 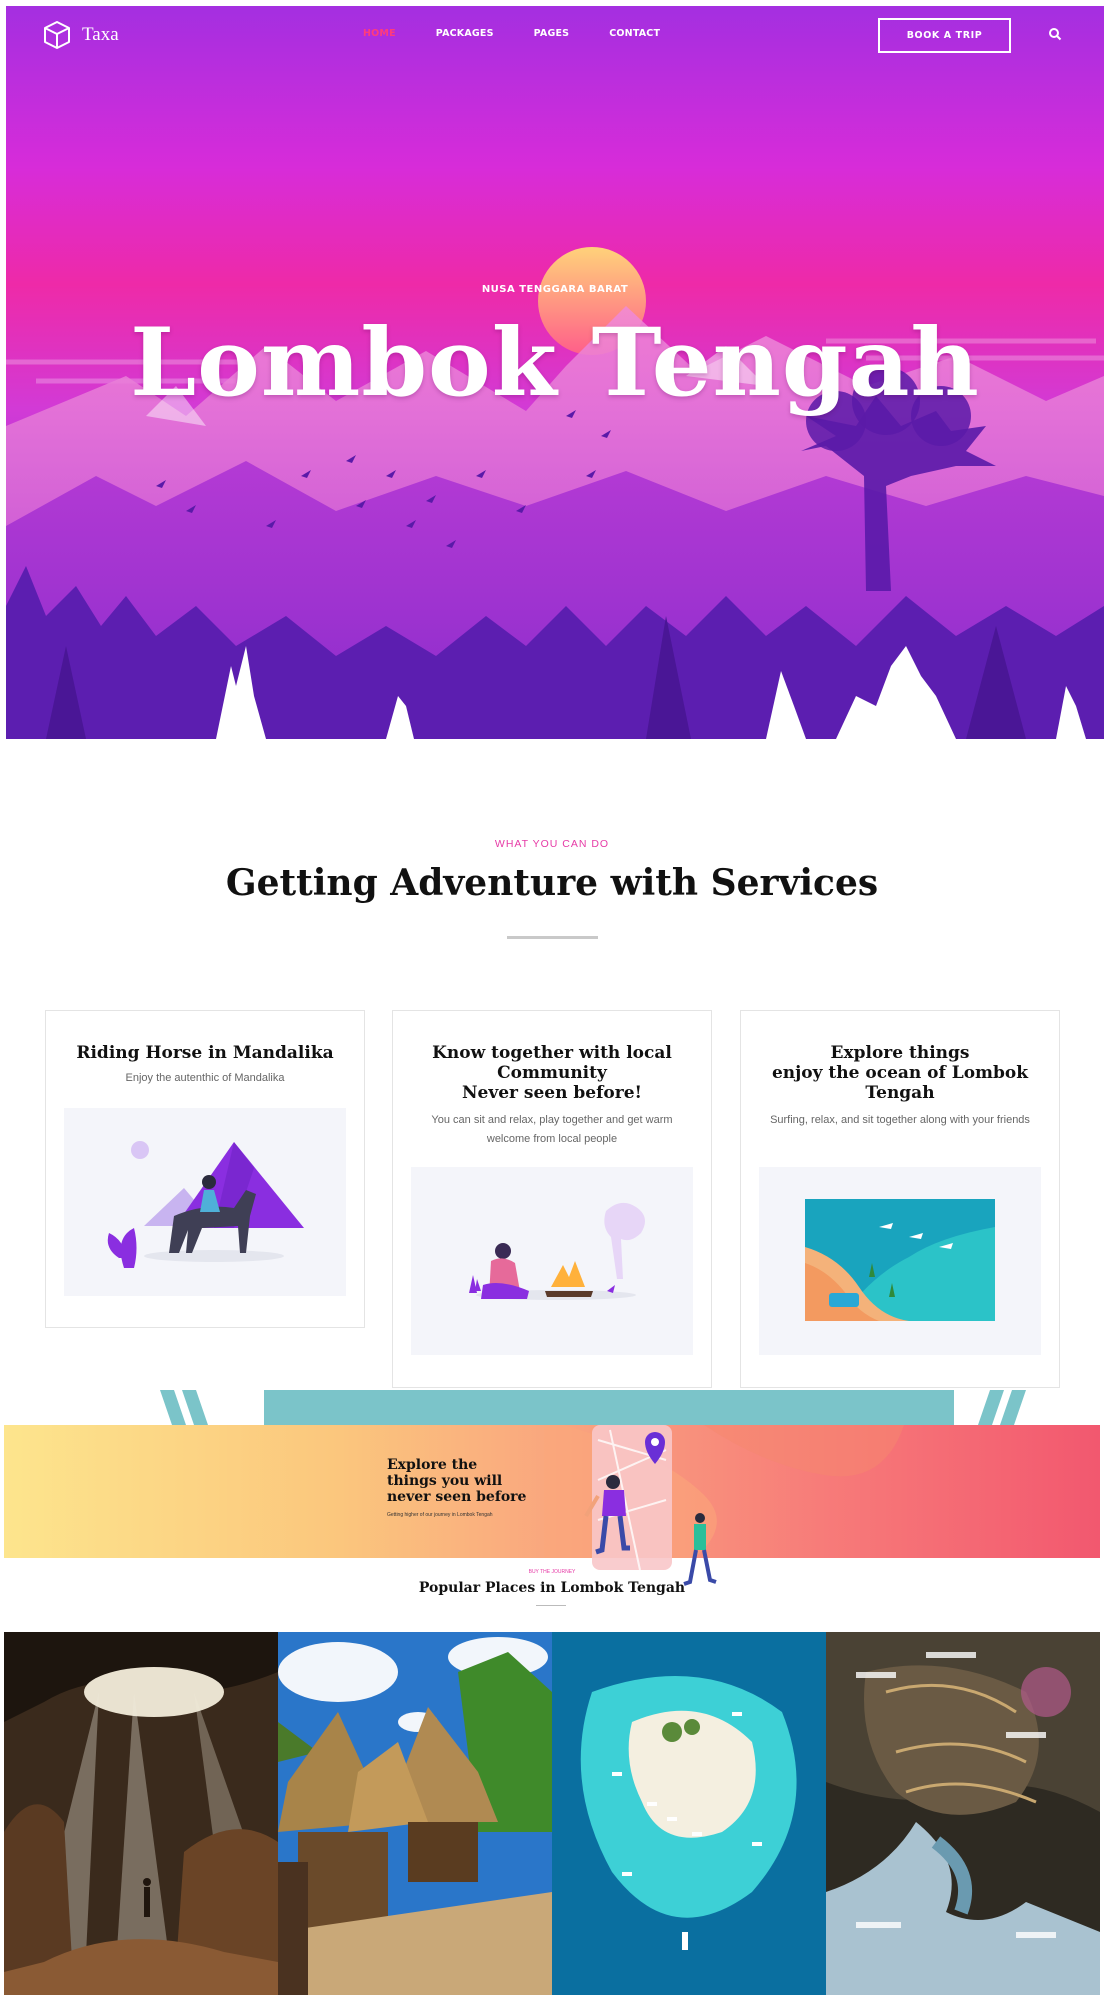 I want to click on popular-title: Popular Places in Lombok Tengah, so click(x=552, y=1588).